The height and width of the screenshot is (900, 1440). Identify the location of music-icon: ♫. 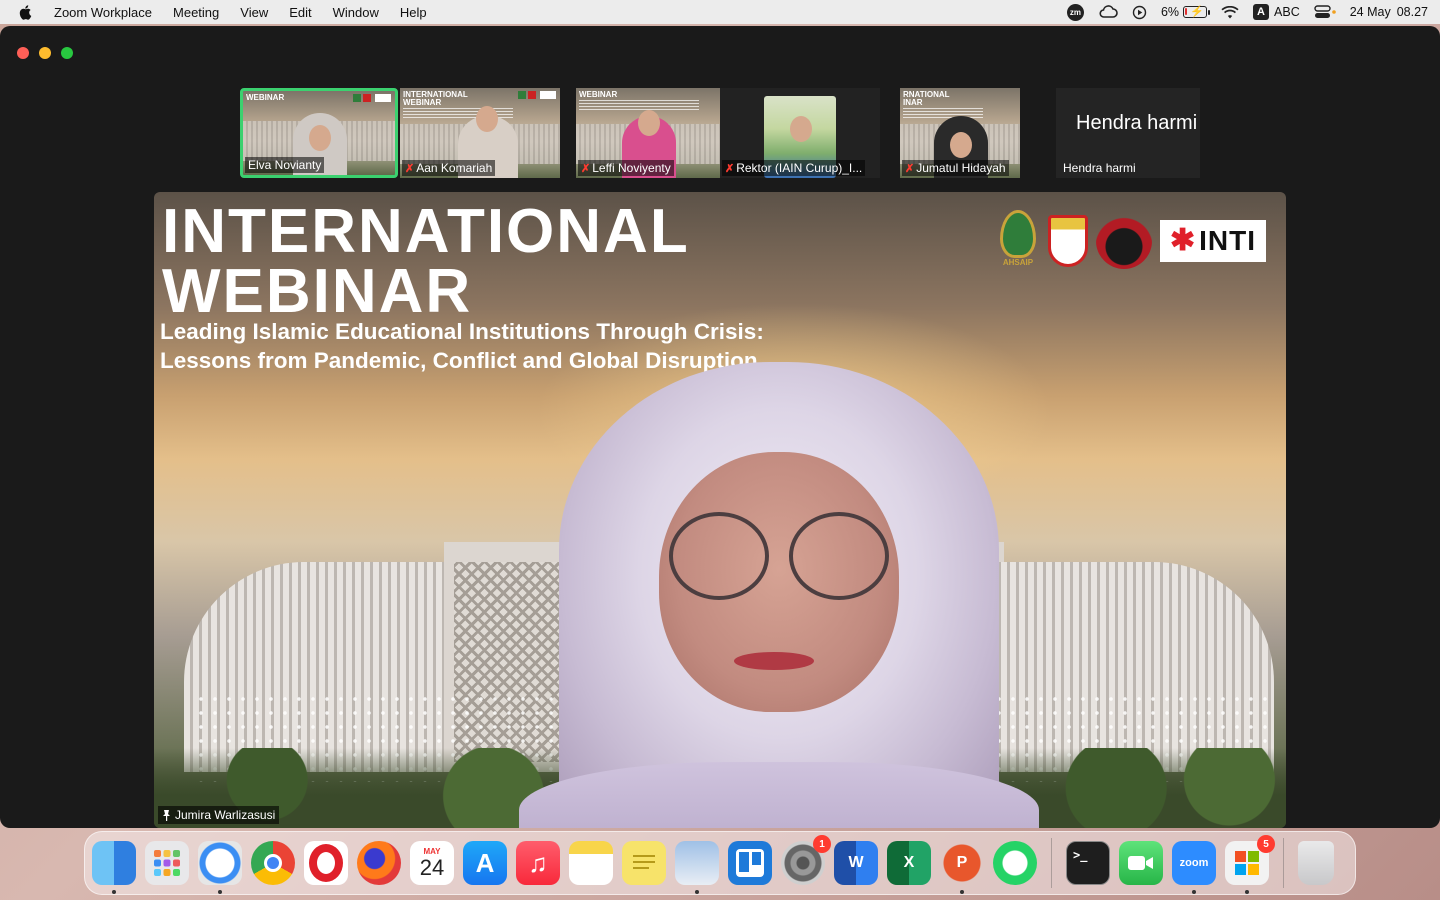
(538, 863).